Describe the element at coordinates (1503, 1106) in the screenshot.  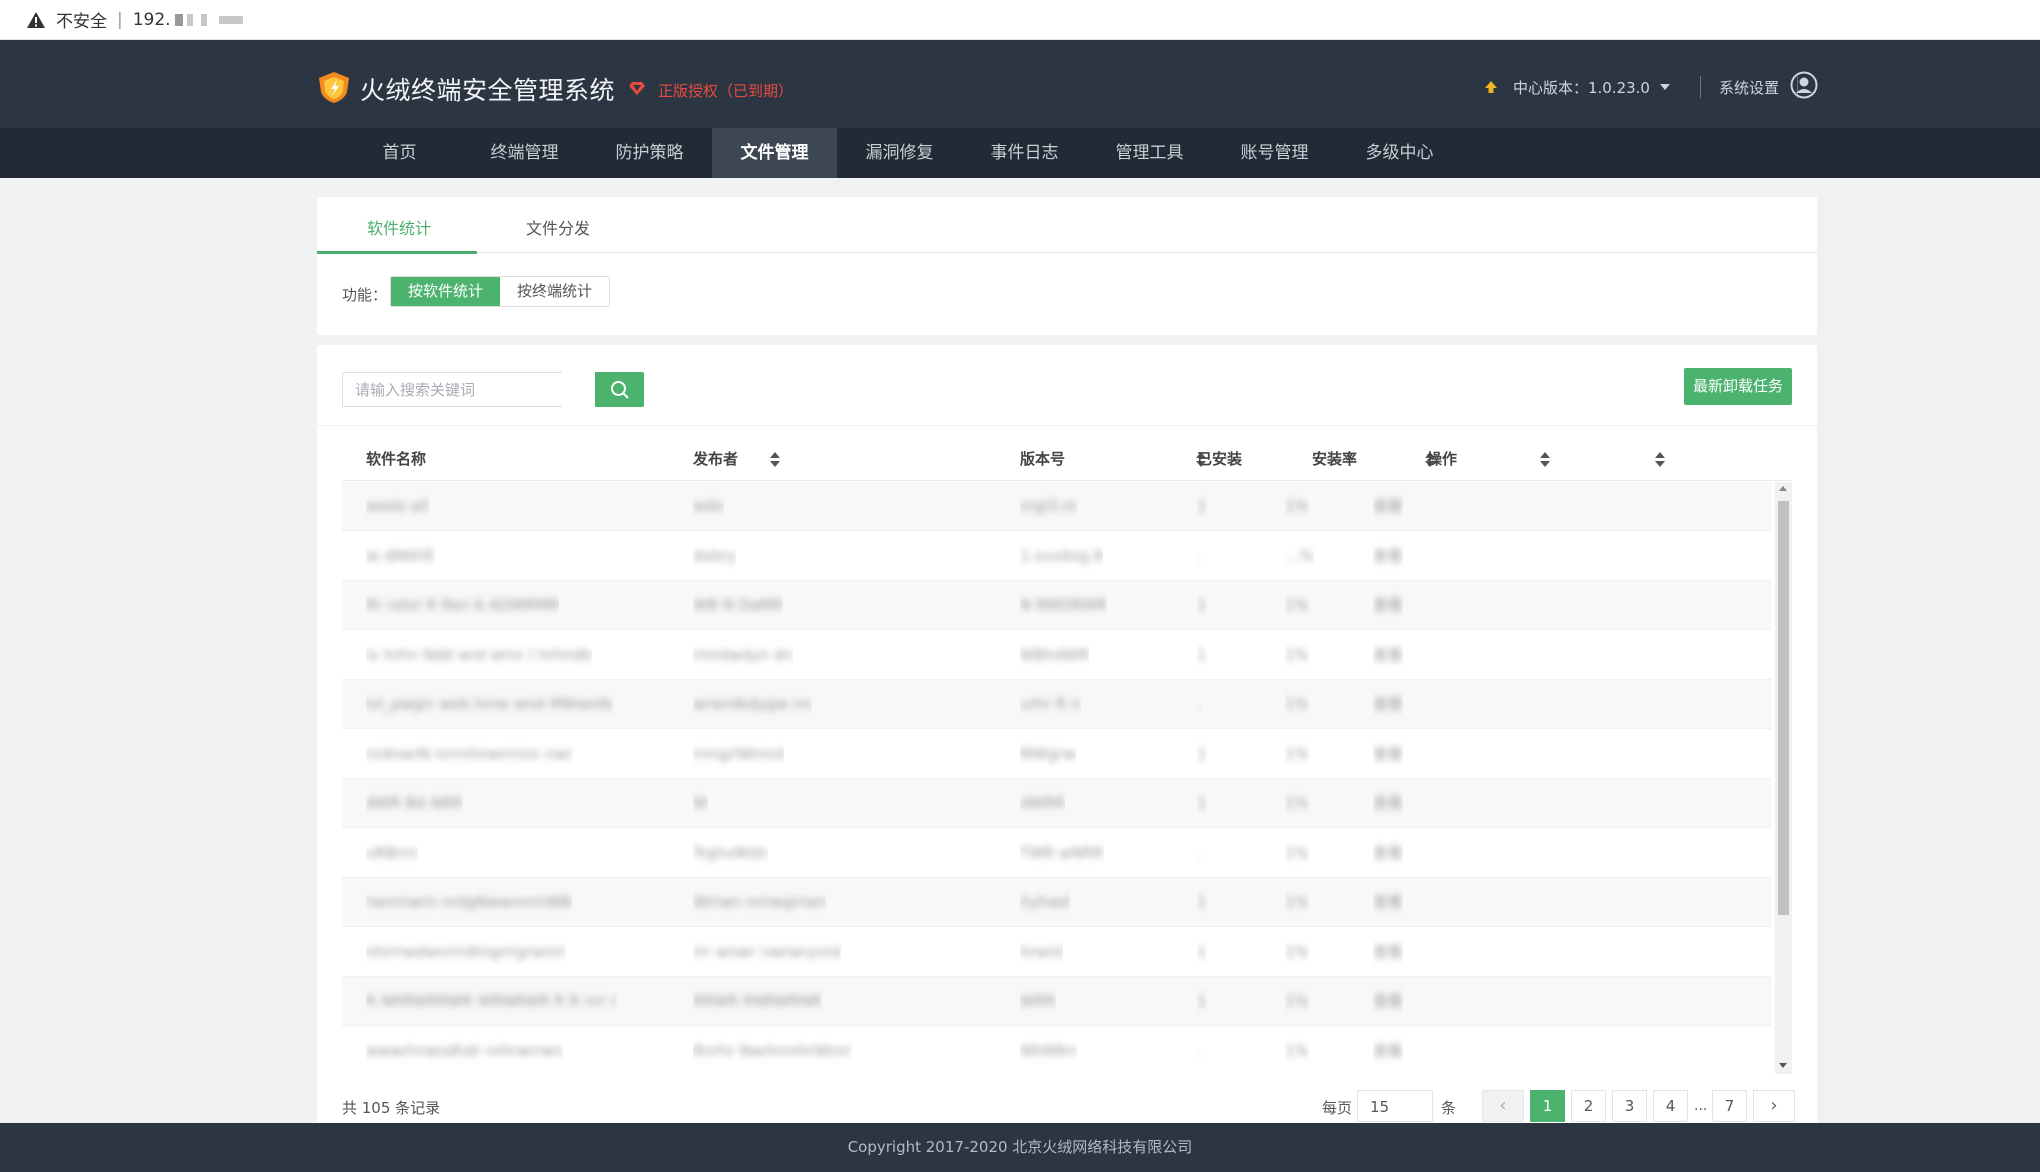
I see `prev-page-button: ‹` at that location.